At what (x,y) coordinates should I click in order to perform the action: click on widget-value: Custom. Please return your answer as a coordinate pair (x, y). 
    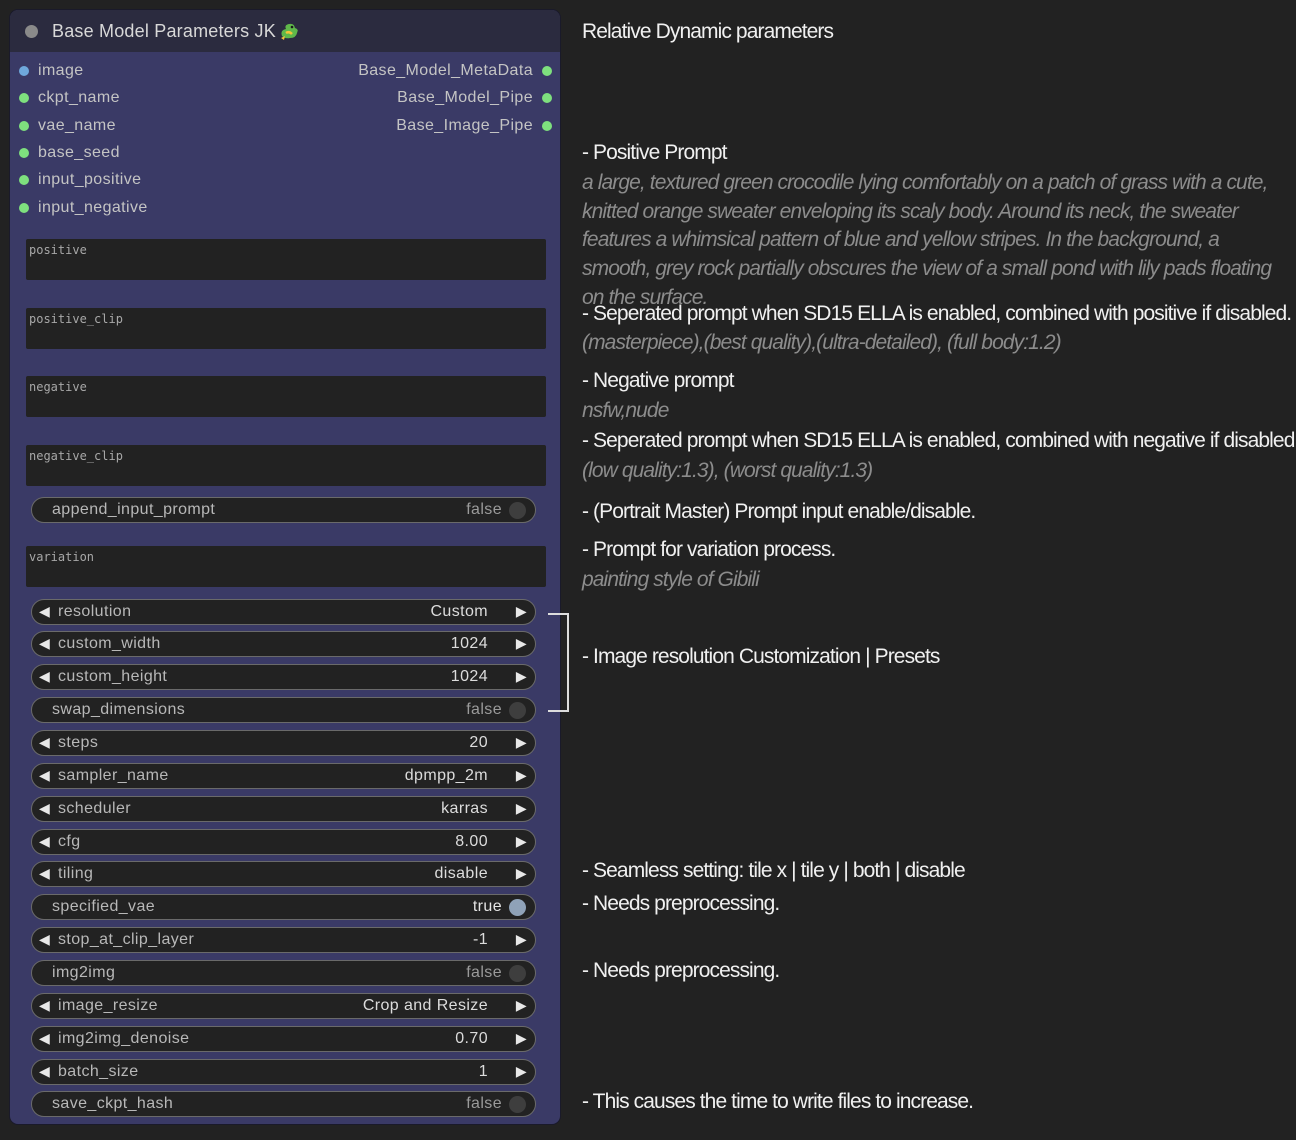
    Looking at the image, I should click on (459, 611).